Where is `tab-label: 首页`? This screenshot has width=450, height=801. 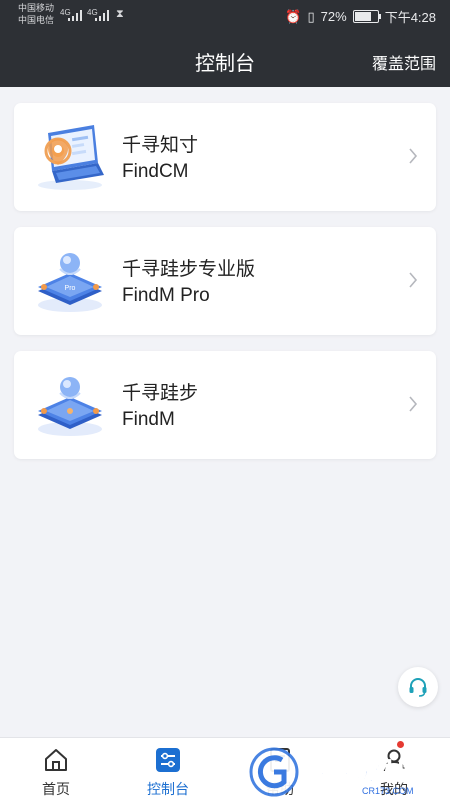 tab-label: 首页 is located at coordinates (56, 789).